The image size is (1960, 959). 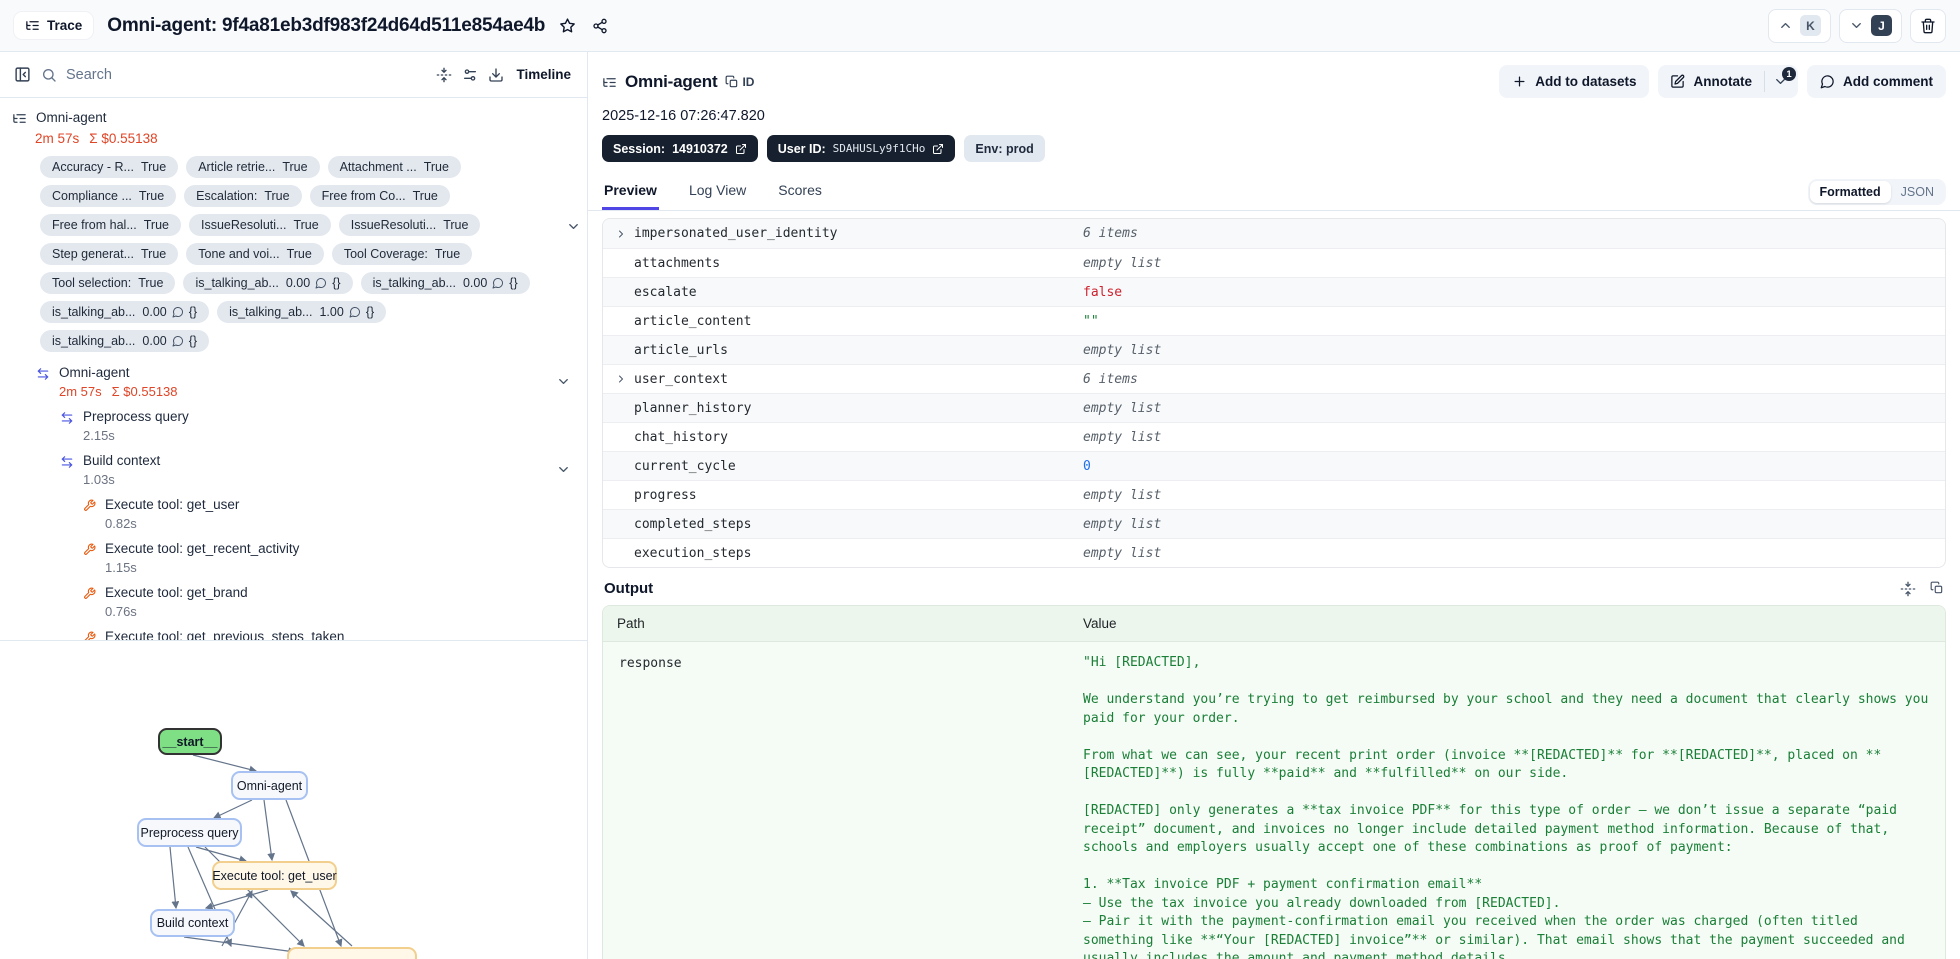 What do you see at coordinates (800, 192) in the screenshot?
I see `tab-scores: Scores` at bounding box center [800, 192].